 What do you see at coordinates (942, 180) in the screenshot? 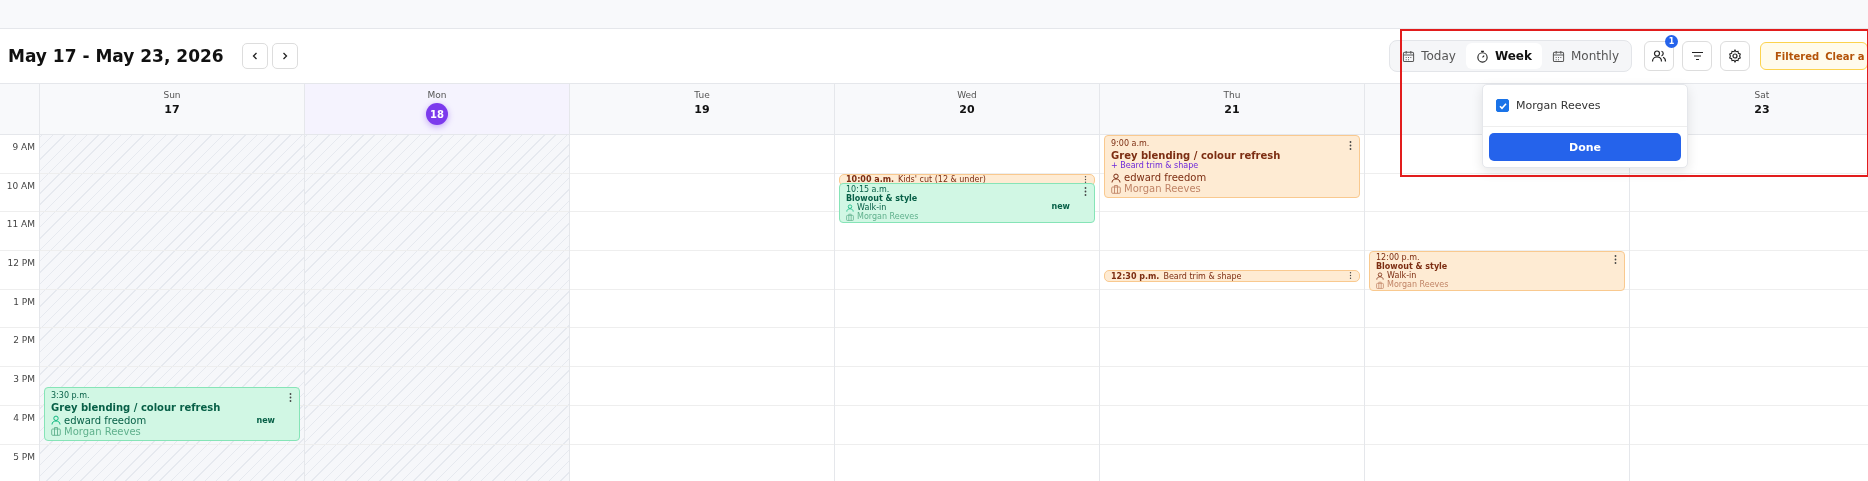
I see `appointment-service: Kids' cut (12 & under)` at bounding box center [942, 180].